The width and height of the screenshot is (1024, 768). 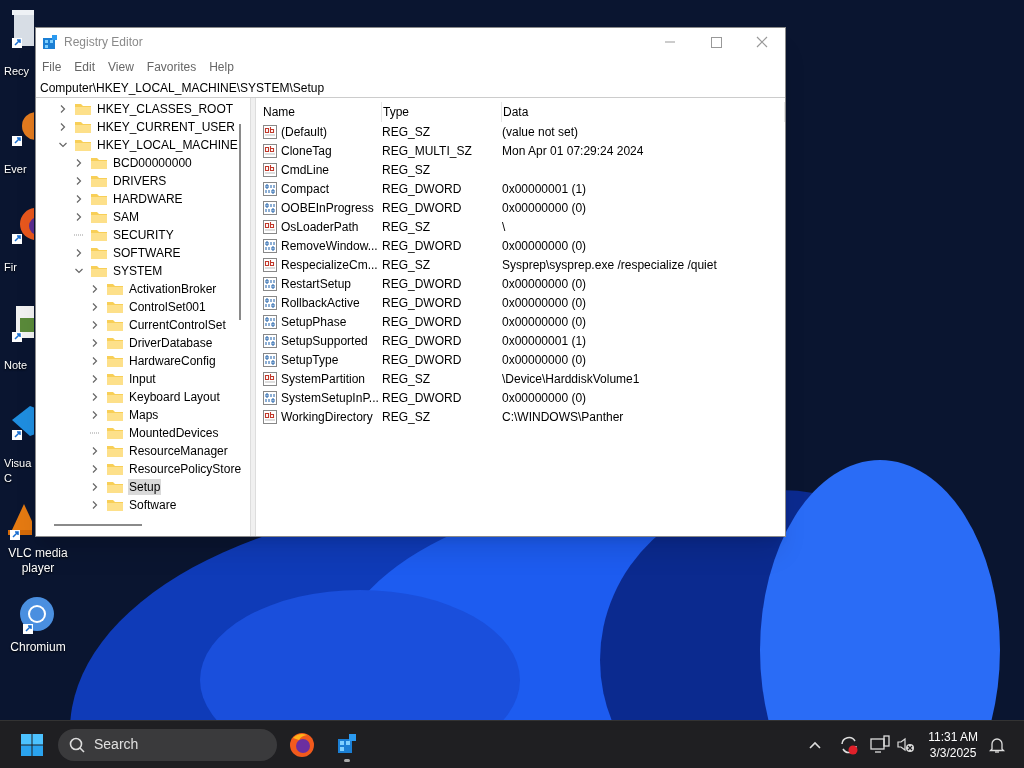 I want to click on value-name: OOBEInProgress, so click(x=327, y=207).